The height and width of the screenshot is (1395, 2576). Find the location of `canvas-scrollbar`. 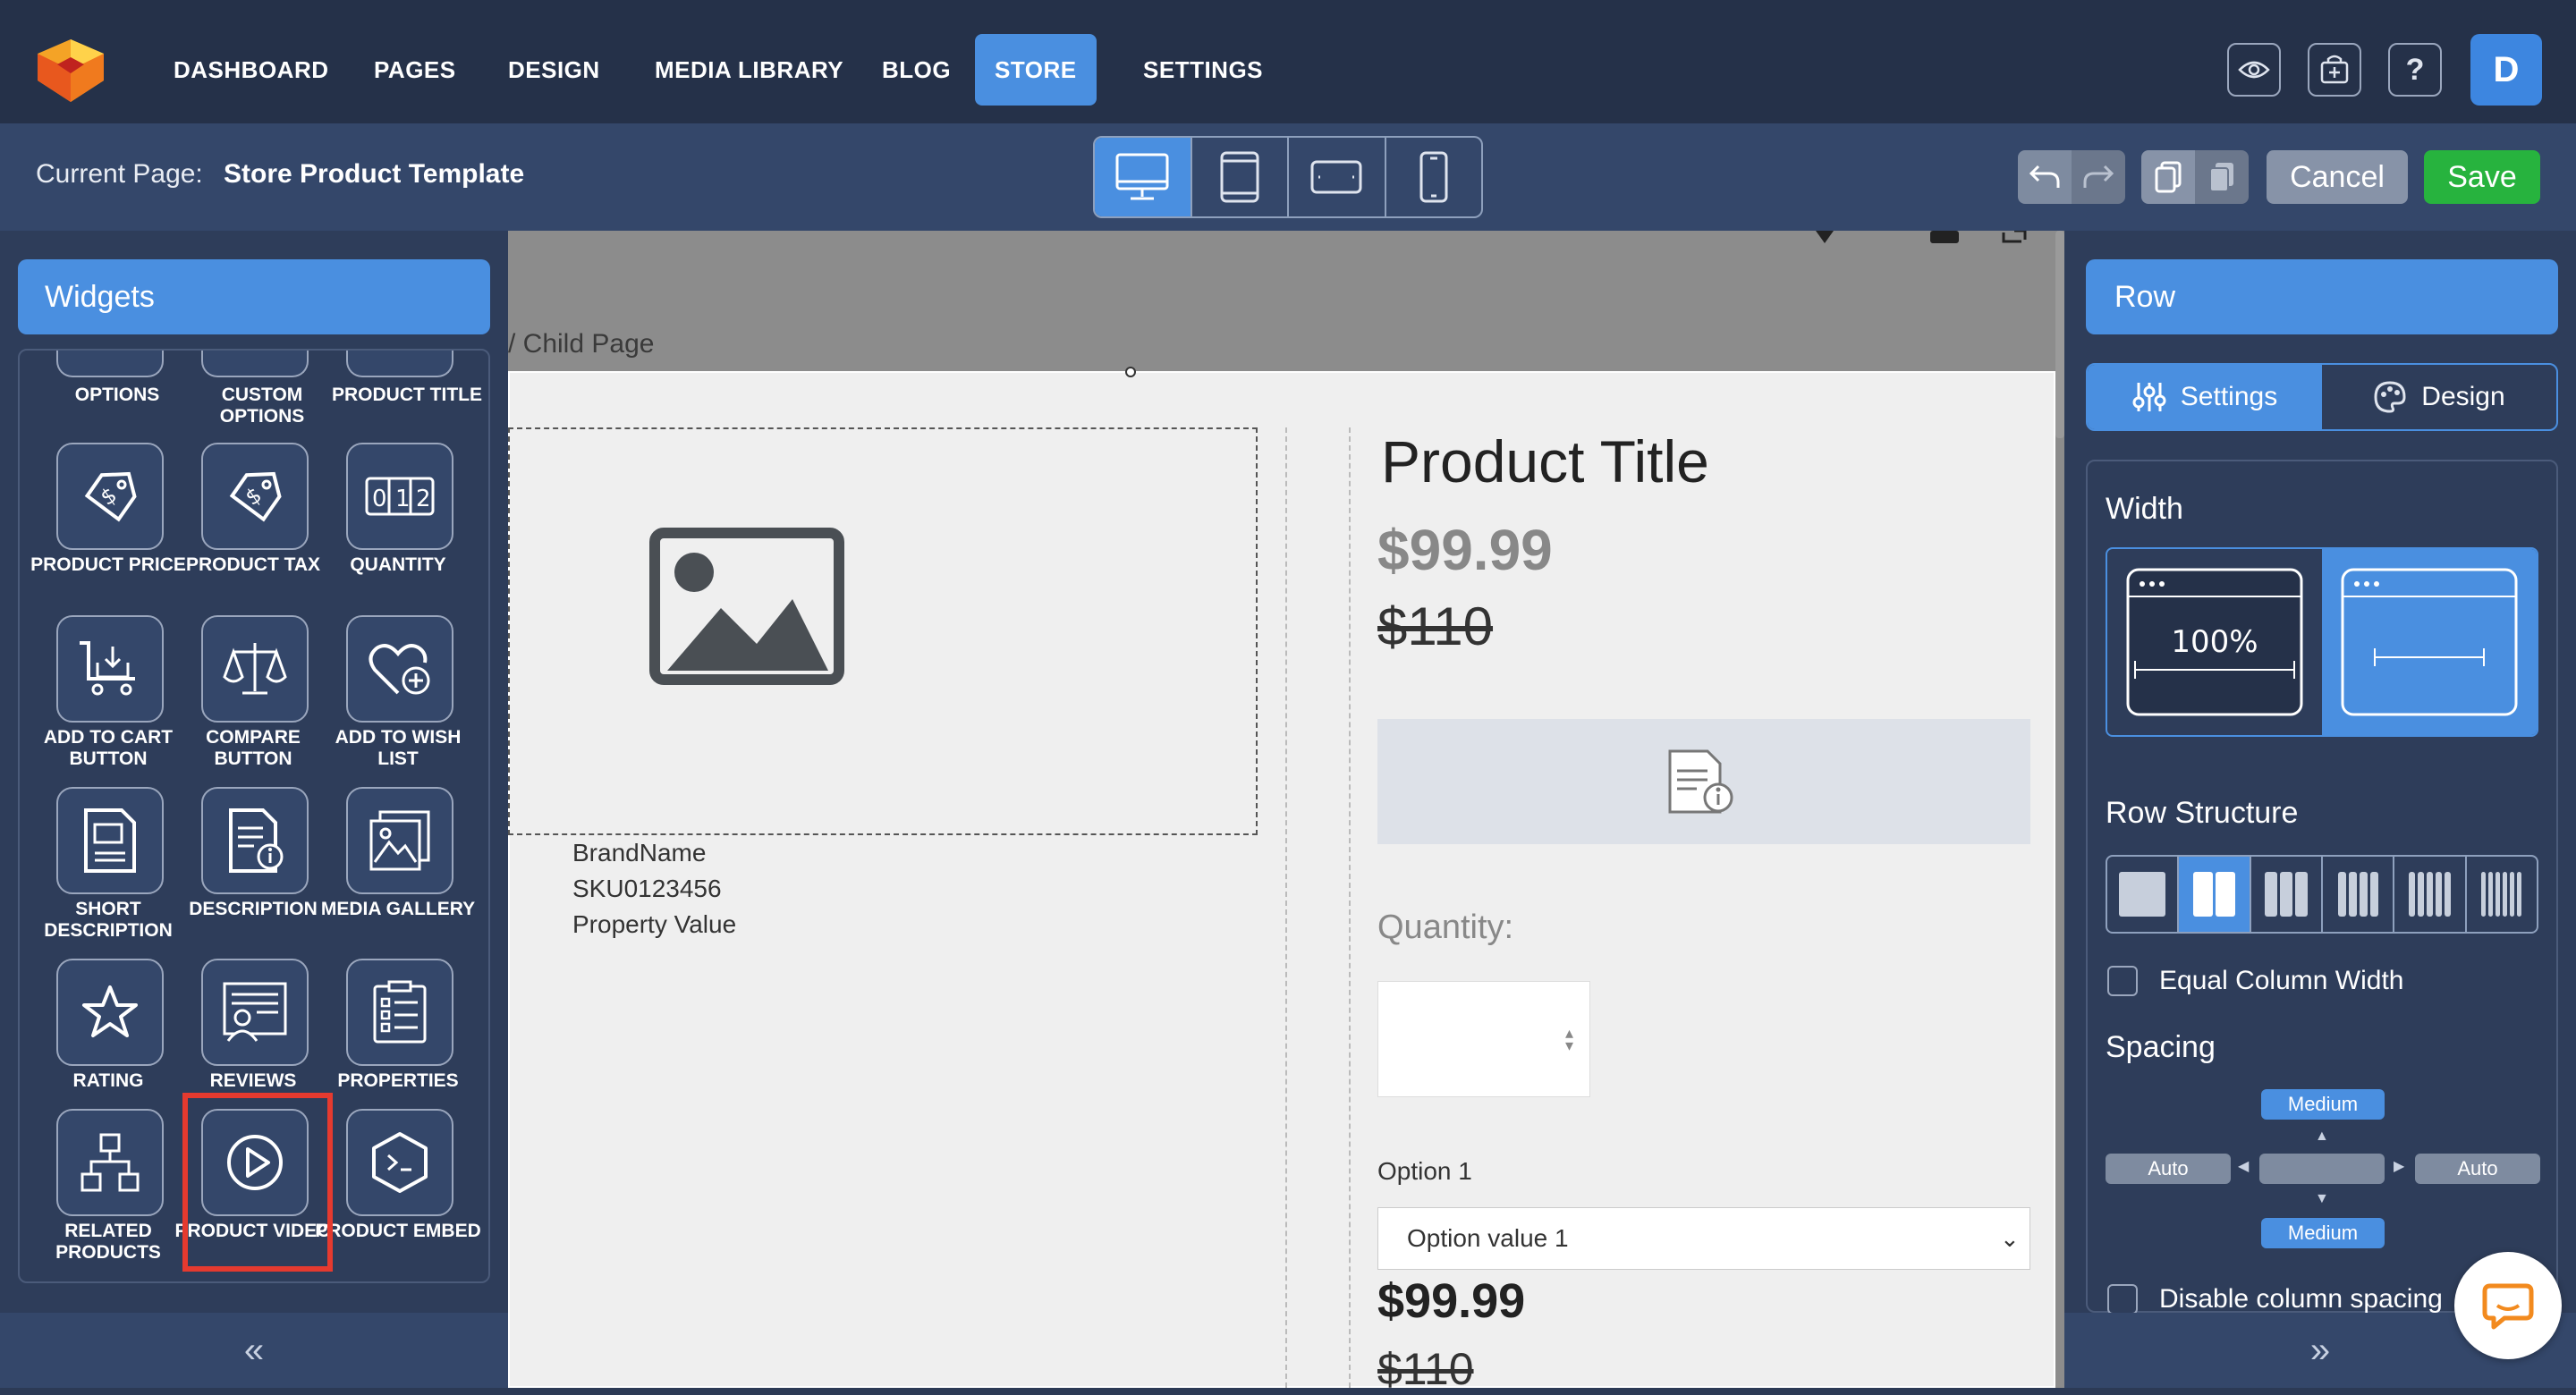

canvas-scrollbar is located at coordinates (2059, 334).